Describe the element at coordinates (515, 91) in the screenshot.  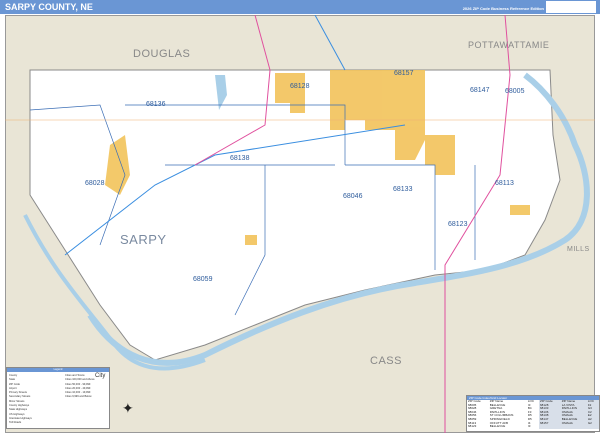
I see `zip-label: 68005` at that location.